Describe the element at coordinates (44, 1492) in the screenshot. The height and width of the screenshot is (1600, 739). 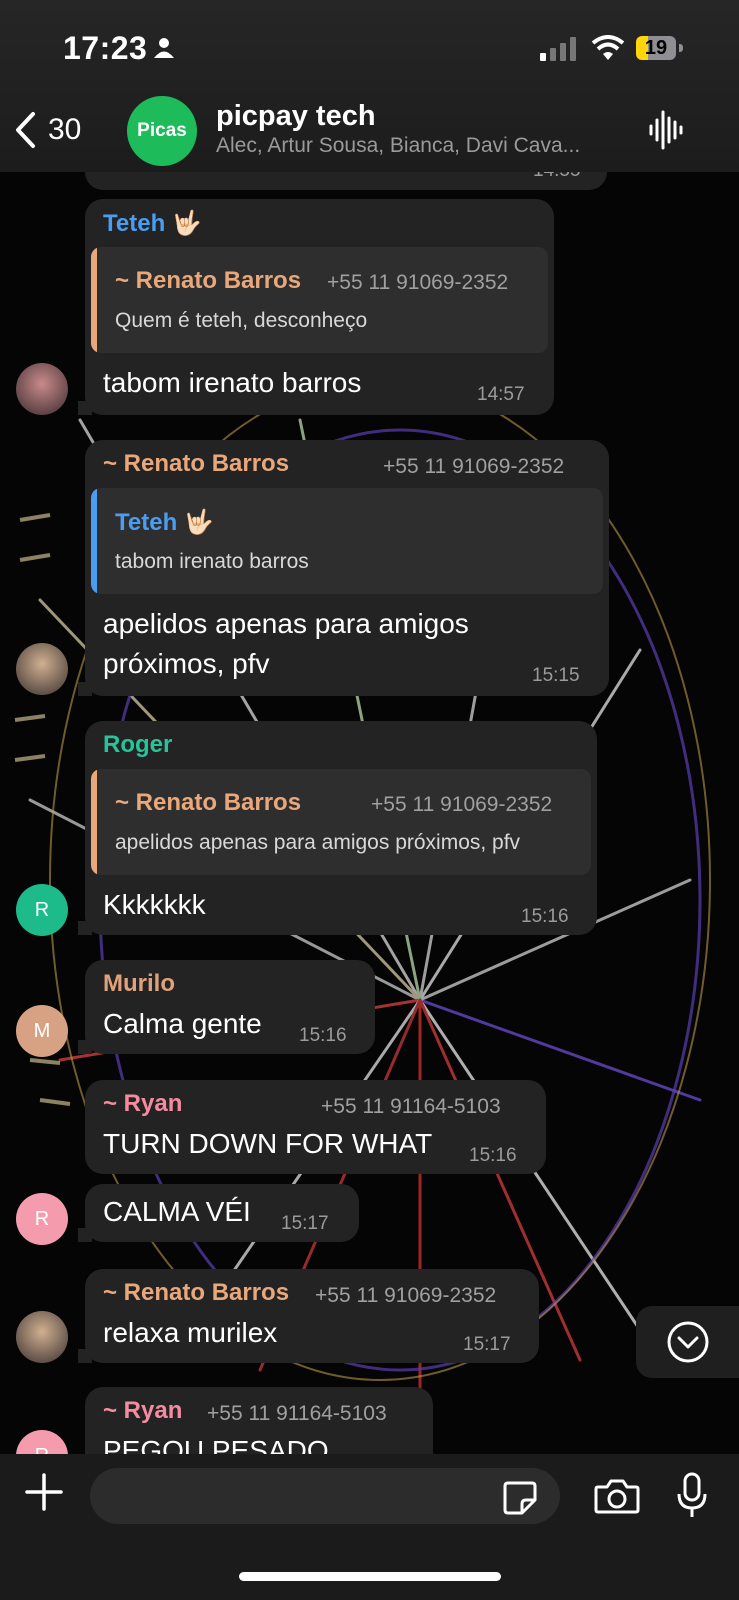
I see `plus-icon` at that location.